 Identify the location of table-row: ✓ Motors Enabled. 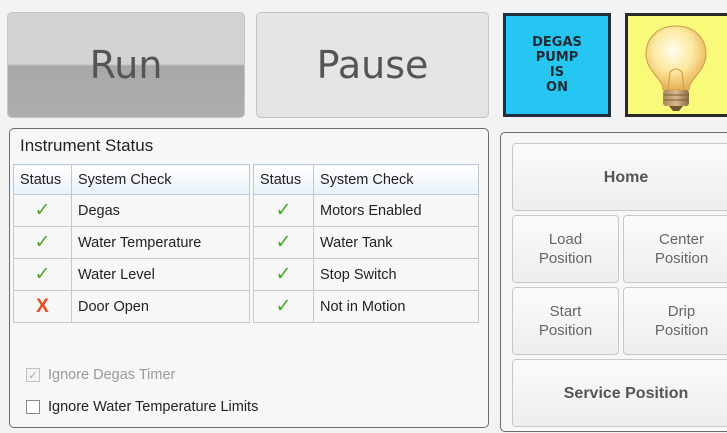
(366, 210).